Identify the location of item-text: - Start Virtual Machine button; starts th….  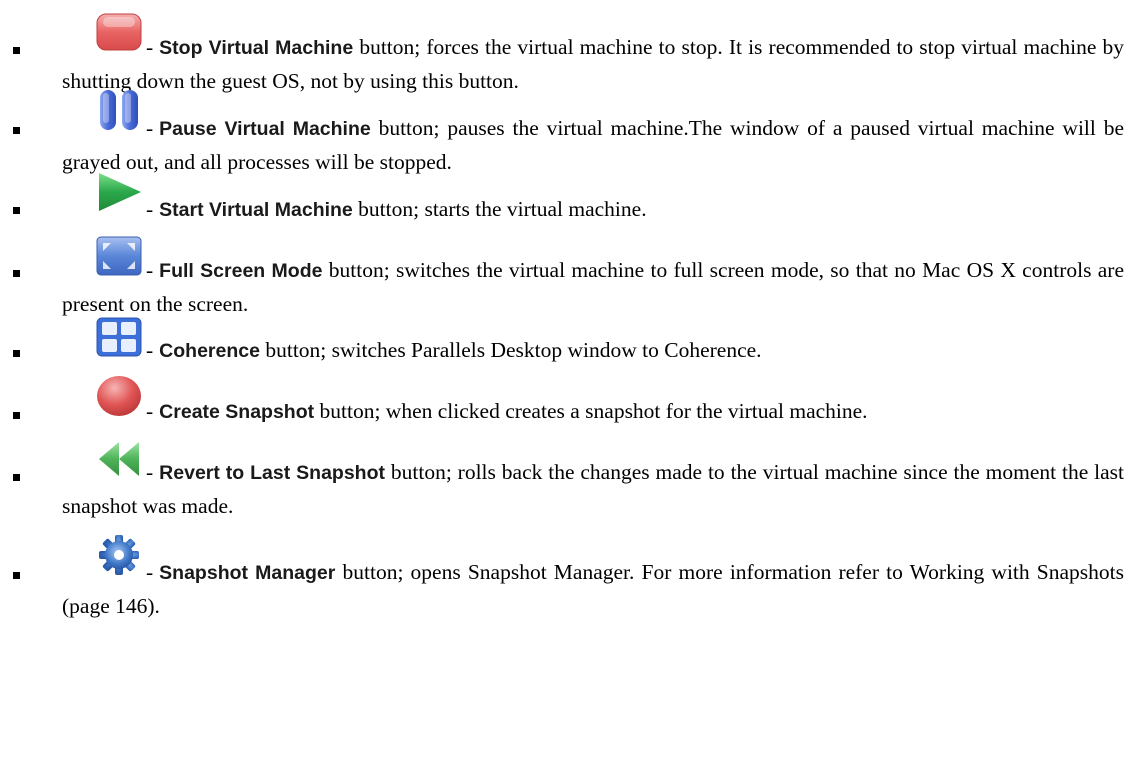
(396, 209).